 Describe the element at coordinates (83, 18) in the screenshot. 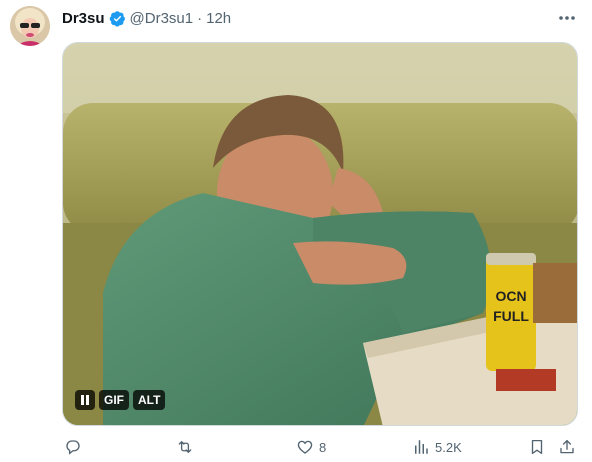

I see `display-name: Dr3su` at that location.